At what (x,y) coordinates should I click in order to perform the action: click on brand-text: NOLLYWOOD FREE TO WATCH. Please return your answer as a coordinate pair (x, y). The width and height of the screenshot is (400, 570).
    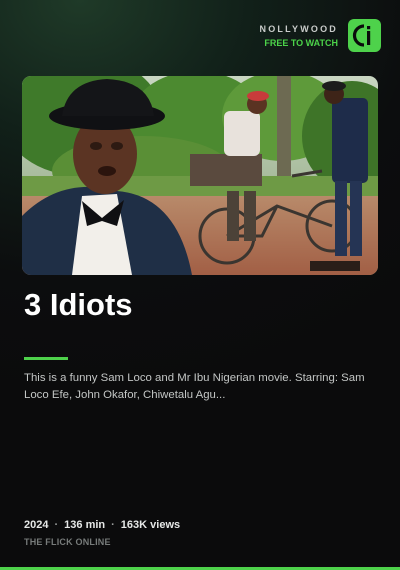
    Looking at the image, I should click on (299, 36).